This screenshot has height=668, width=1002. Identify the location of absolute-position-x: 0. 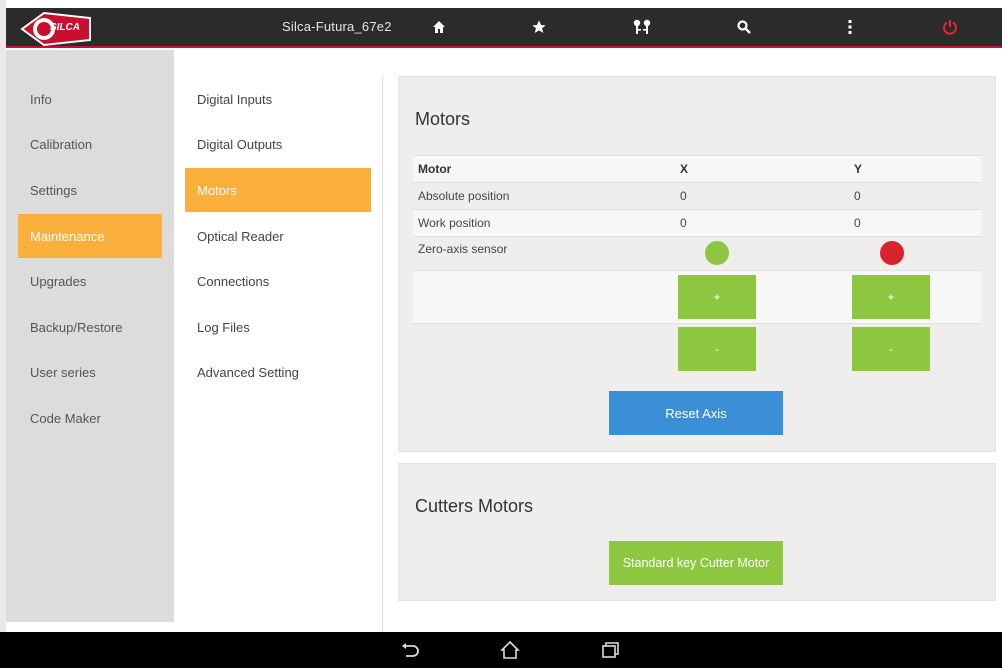
(690, 196).